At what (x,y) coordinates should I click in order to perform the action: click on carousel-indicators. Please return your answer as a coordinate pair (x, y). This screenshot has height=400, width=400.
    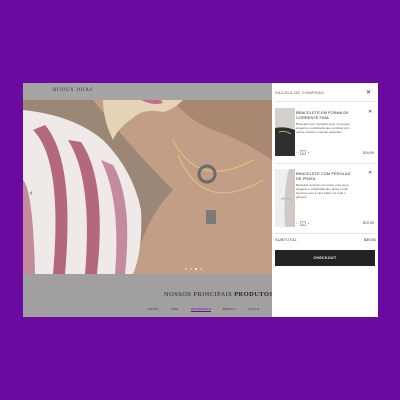
    Looking at the image, I should click on (193, 269).